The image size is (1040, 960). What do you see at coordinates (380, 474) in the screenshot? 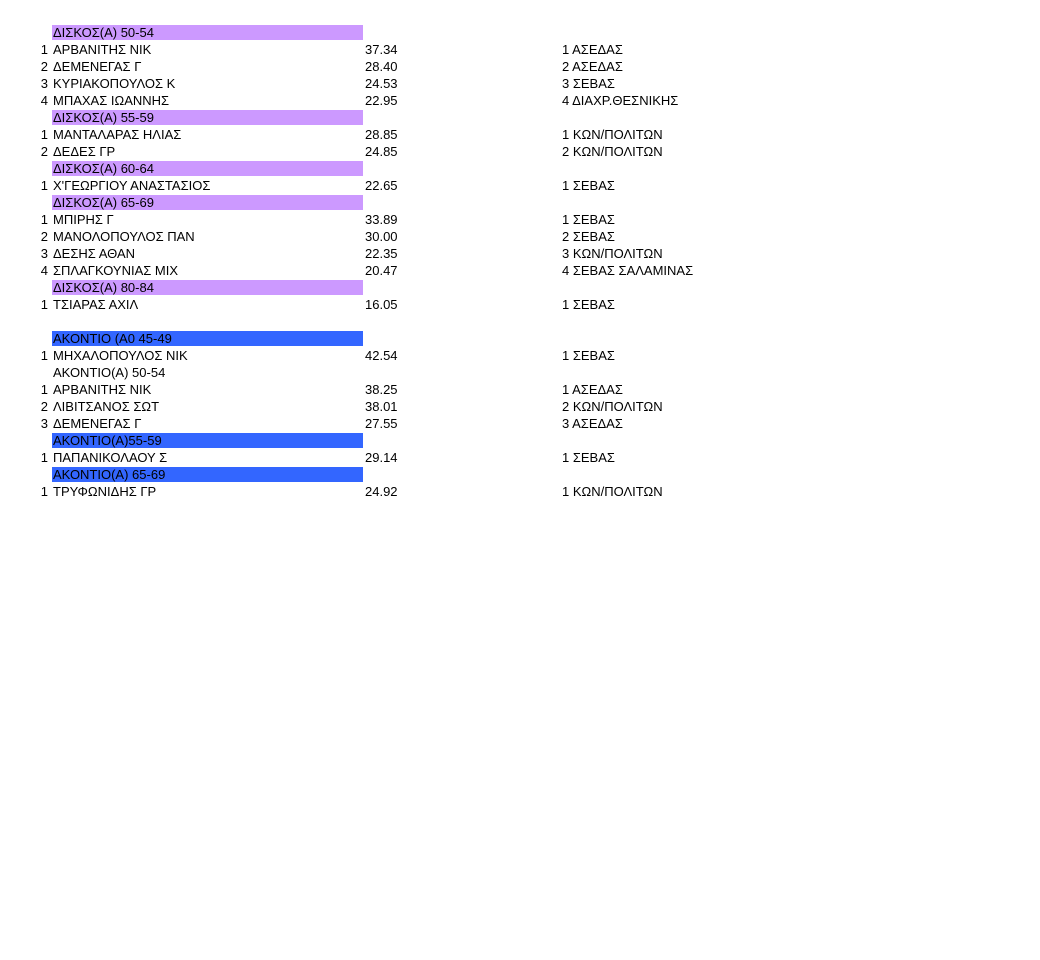
I see `category-header-row: ΑΚΟΝΤΙΟ(Α) 65-69` at bounding box center [380, 474].